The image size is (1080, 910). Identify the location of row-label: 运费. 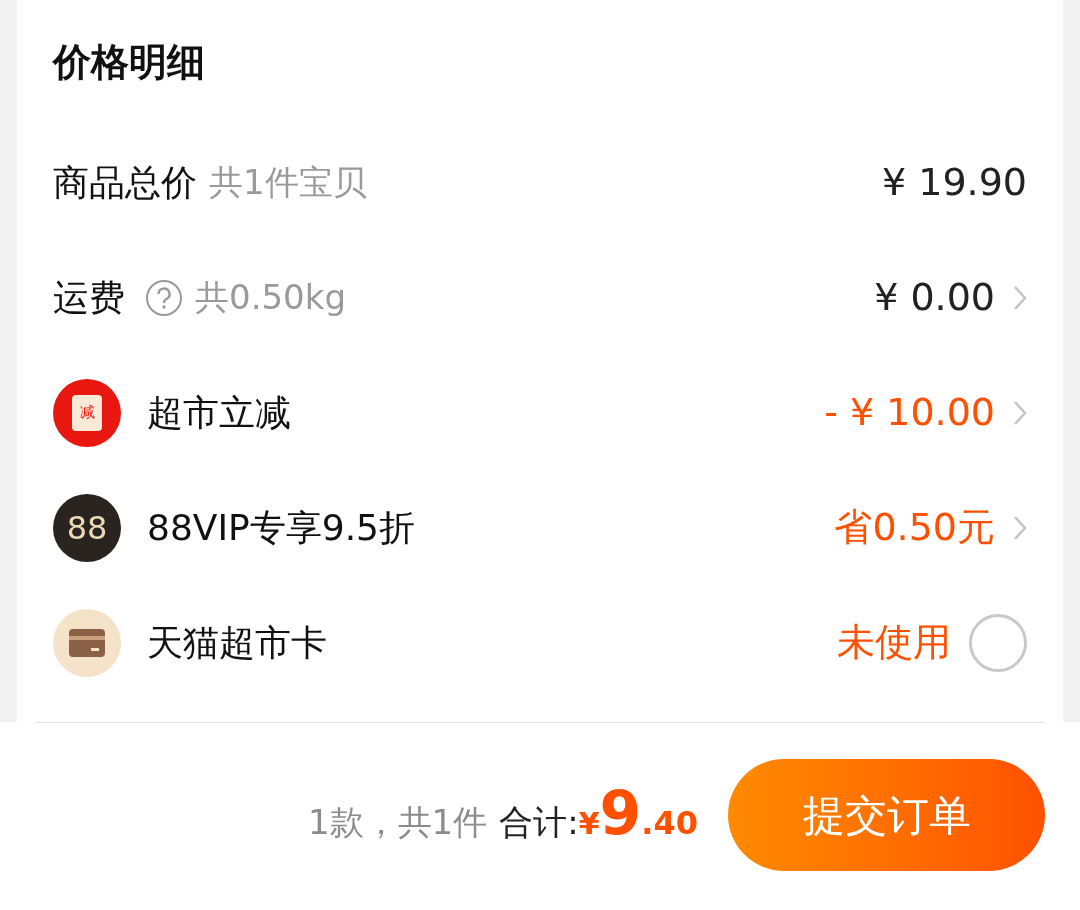
(89, 297).